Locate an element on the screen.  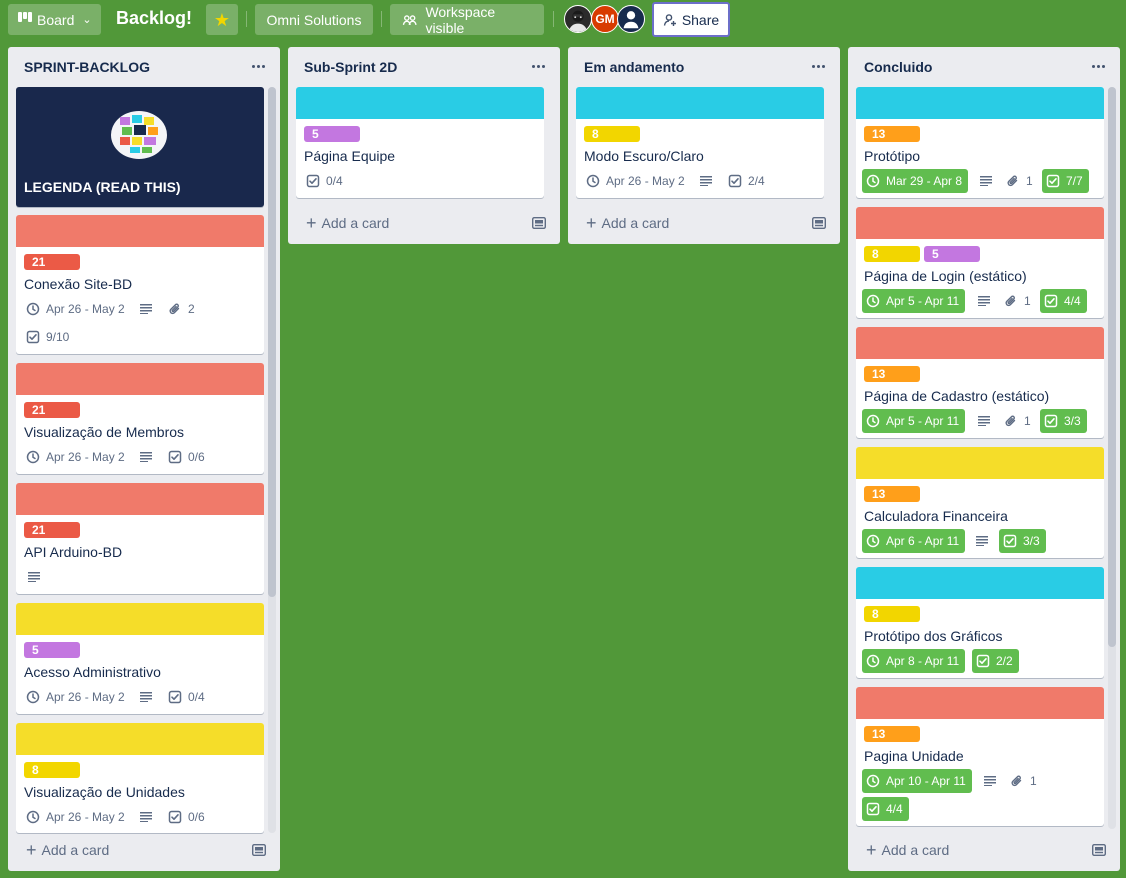
card-prototipo: 13 Protótipo Mar 29 - Apr 8 1 7/7 is located at coordinates (980, 142).